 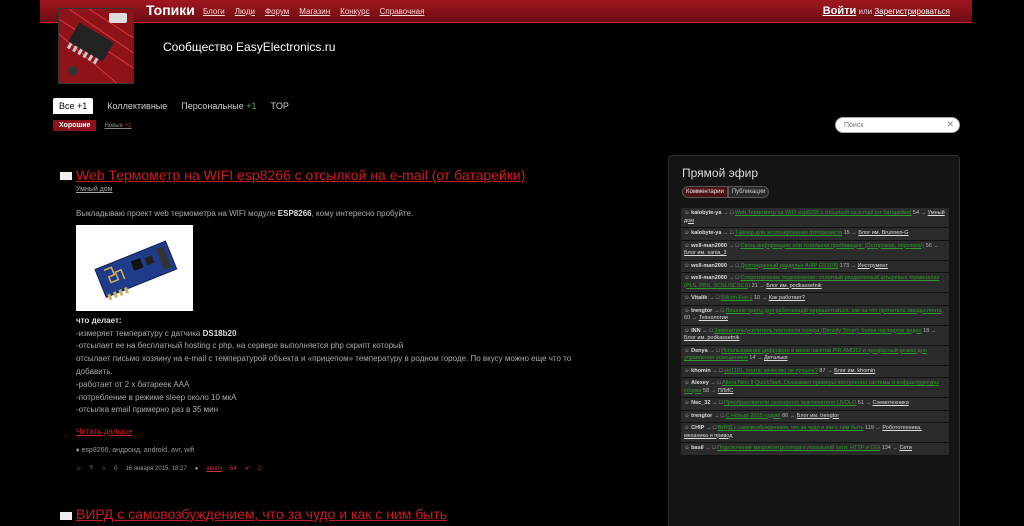 What do you see at coordinates (137, 106) in the screenshot?
I see `tab-collective: Коллективные` at bounding box center [137, 106].